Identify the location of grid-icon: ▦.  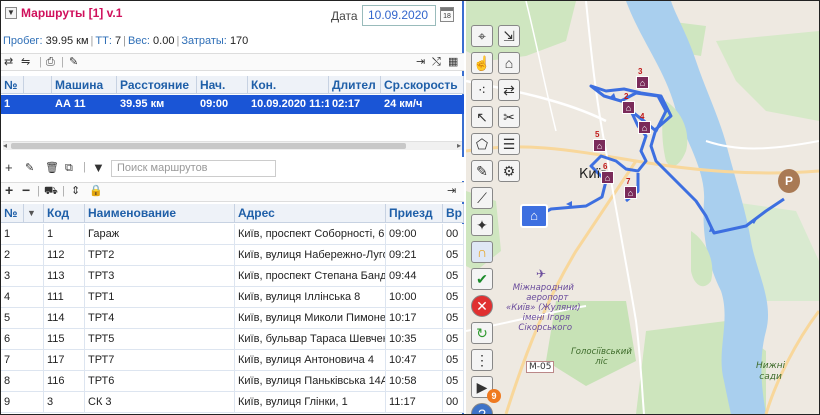
(453, 62).